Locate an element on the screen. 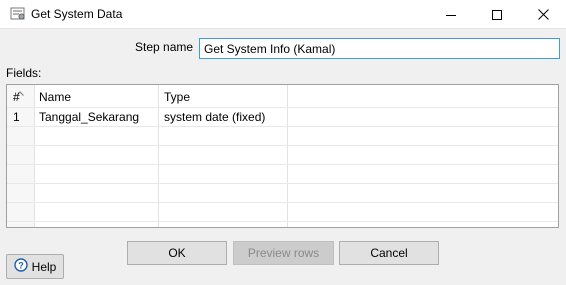 The image size is (566, 285). field-name-cell: Tanggal_Sekarang is located at coordinates (89, 117).